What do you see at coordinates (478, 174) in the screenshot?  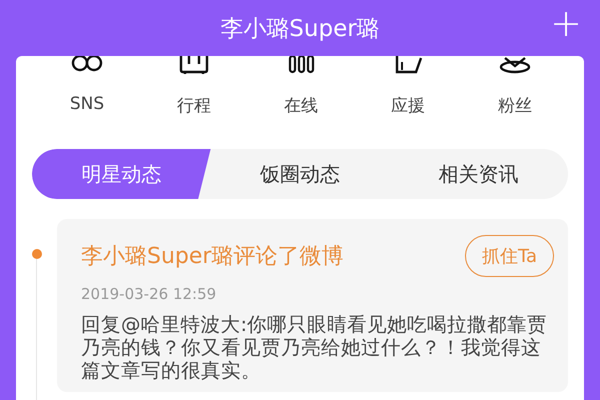 I see `tab: 相关资讯` at bounding box center [478, 174].